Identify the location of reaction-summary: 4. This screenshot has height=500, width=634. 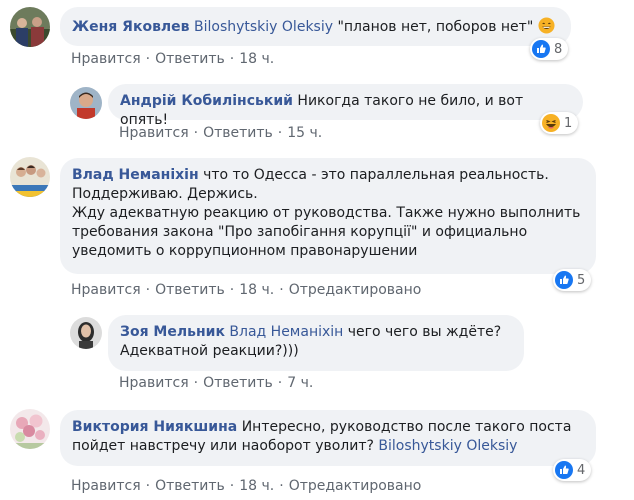
(572, 470).